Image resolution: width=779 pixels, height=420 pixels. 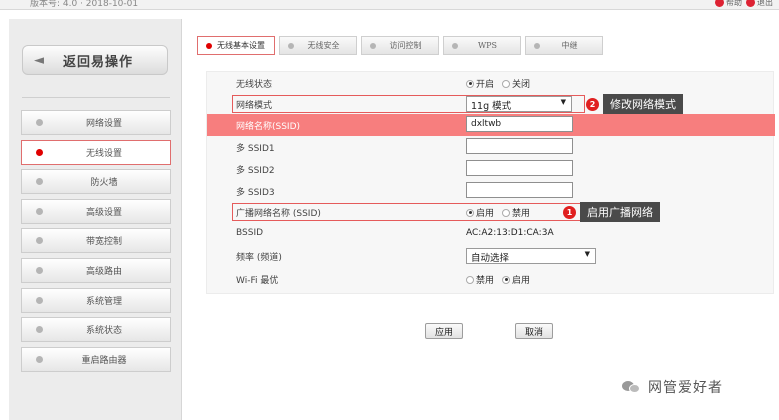 I want to click on tab-wireless-basic: 无线基本设置, so click(x=236, y=45).